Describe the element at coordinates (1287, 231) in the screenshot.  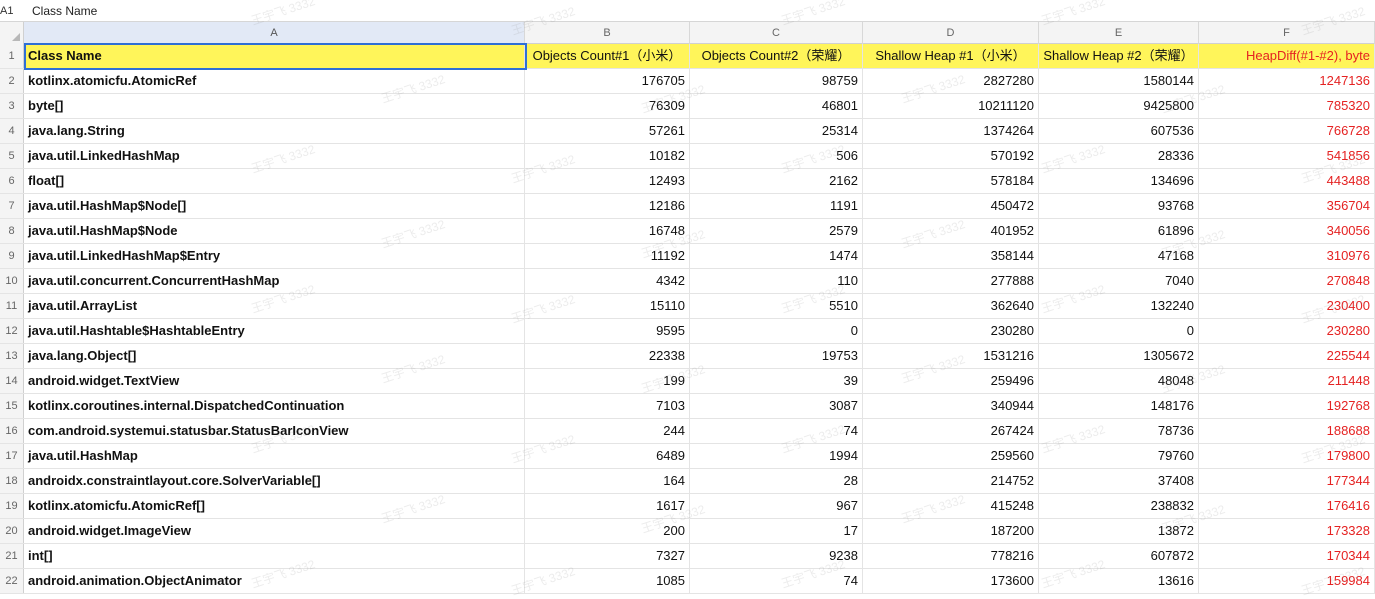
I see `value-cell: 340056` at that location.